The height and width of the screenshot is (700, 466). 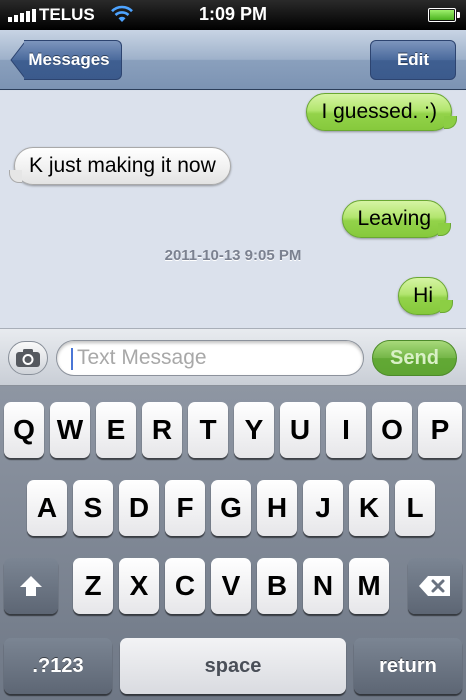 I want to click on shift-key, so click(x=31, y=586).